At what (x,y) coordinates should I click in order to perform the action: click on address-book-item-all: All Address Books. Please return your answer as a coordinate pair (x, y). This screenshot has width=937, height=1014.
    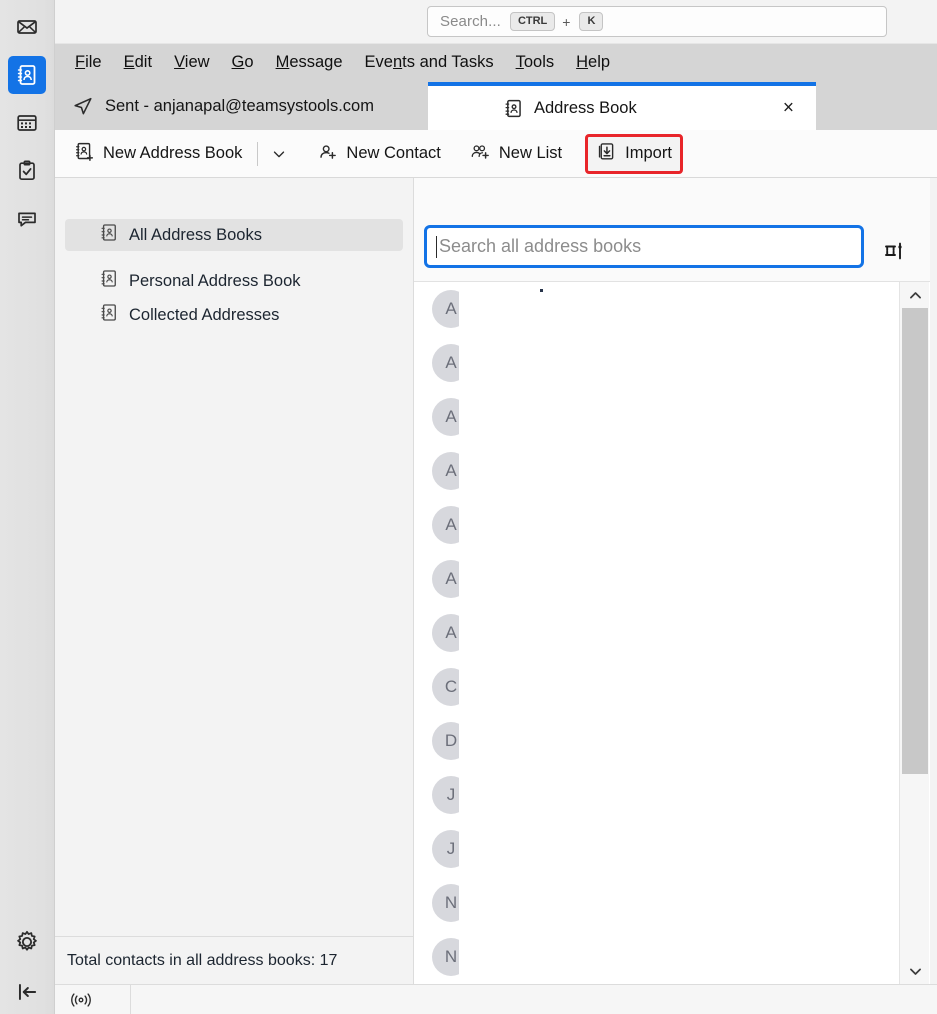
    Looking at the image, I should click on (234, 235).